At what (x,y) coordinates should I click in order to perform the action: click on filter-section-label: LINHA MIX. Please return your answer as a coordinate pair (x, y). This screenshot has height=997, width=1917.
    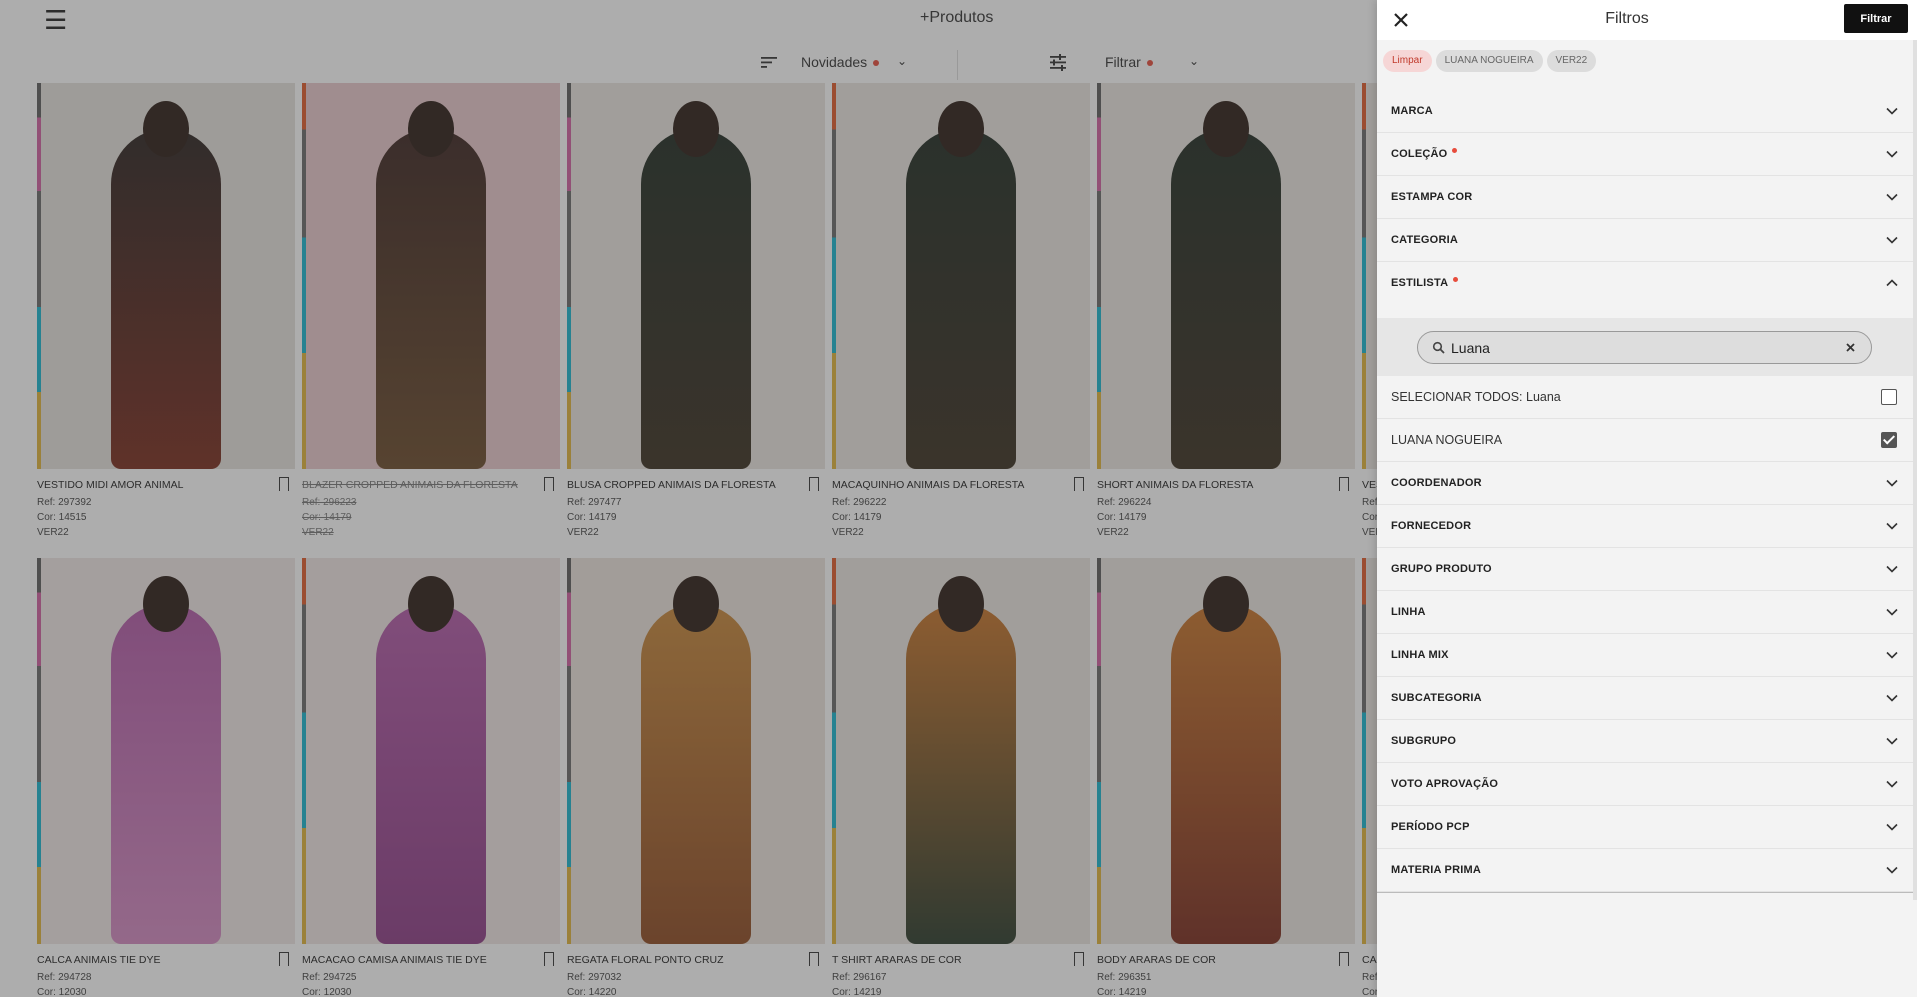
    Looking at the image, I should click on (1420, 655).